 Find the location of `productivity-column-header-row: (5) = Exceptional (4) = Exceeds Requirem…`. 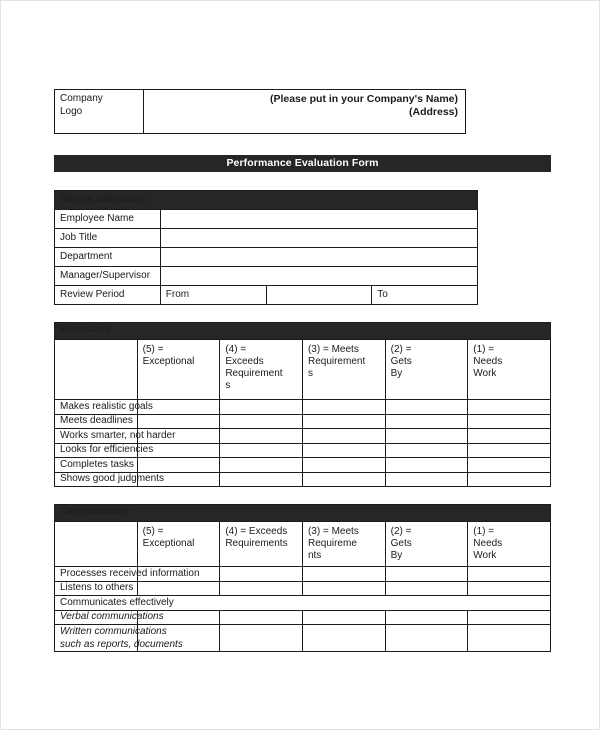

productivity-column-header-row: (5) = Exceptional (4) = Exceeds Requirem… is located at coordinates (302, 369).